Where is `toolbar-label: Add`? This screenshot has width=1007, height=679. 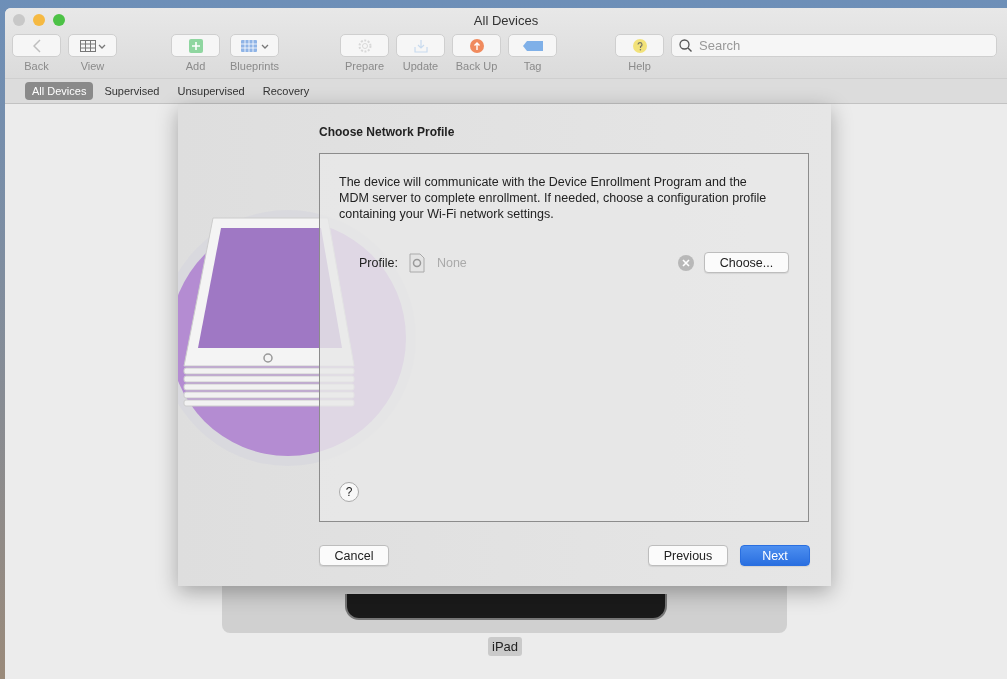
toolbar-label: Add is located at coordinates (195, 66).